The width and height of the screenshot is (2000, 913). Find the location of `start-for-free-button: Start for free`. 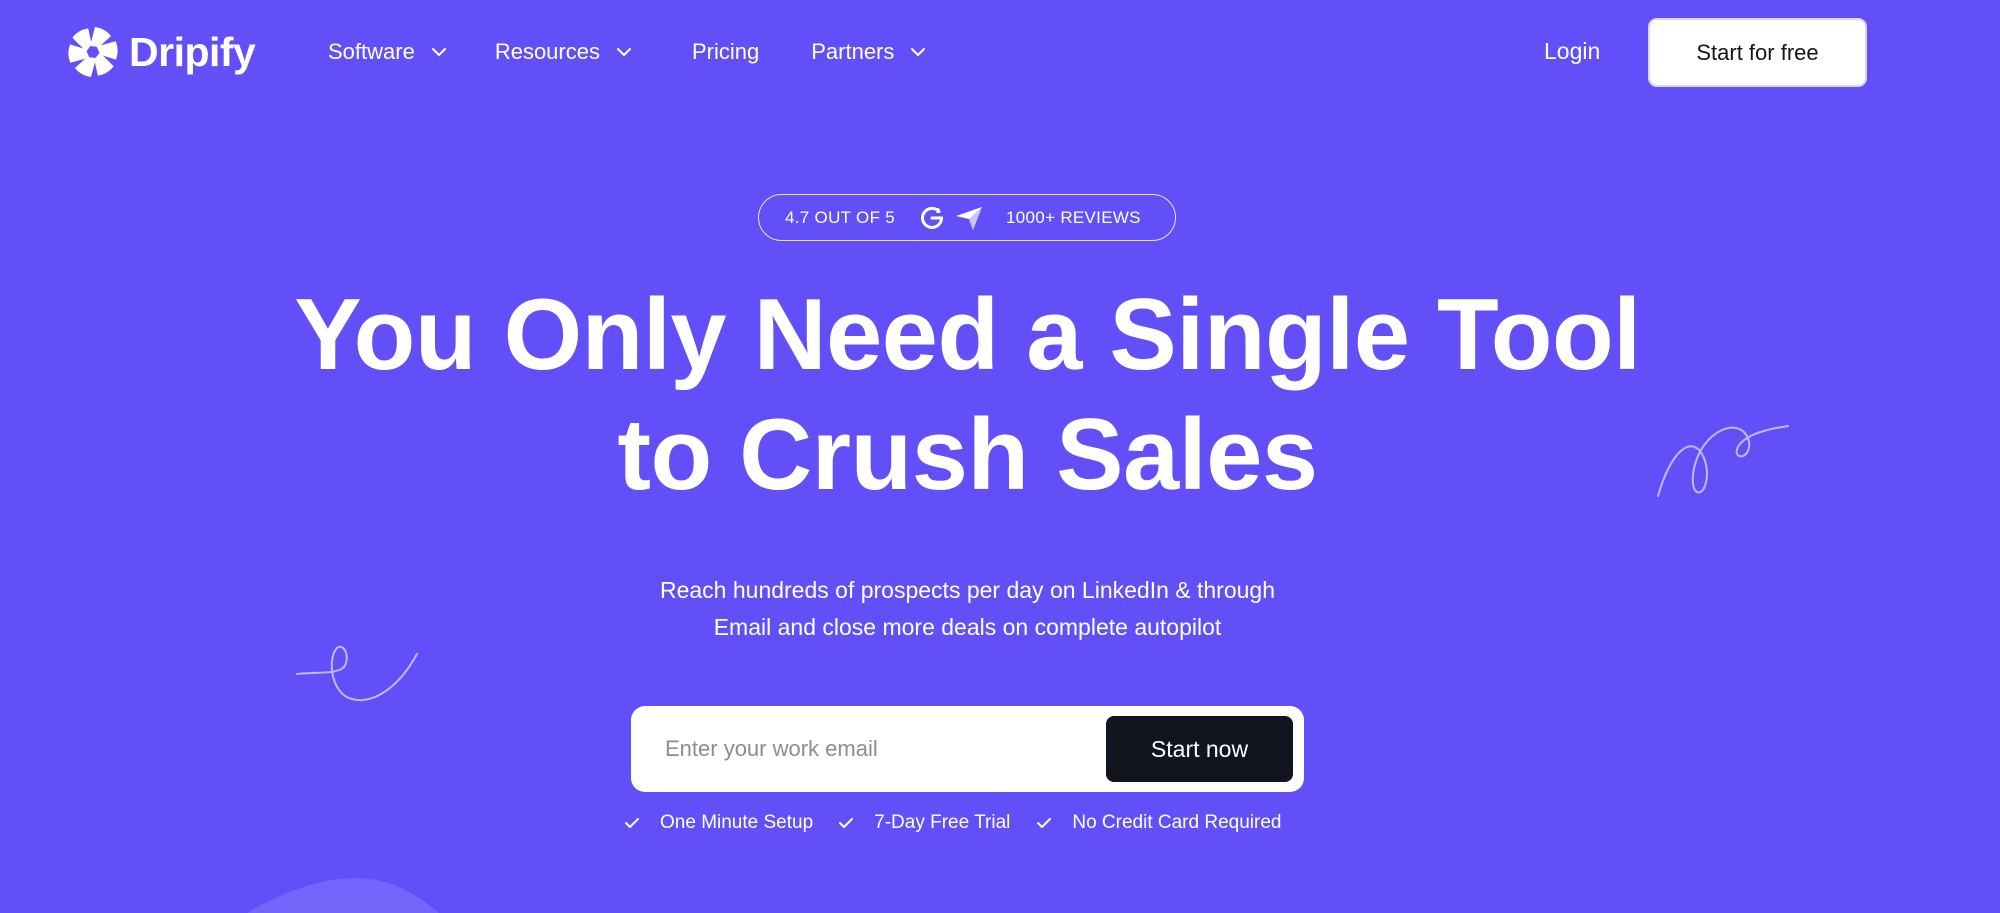

start-for-free-button: Start for free is located at coordinates (1757, 52).